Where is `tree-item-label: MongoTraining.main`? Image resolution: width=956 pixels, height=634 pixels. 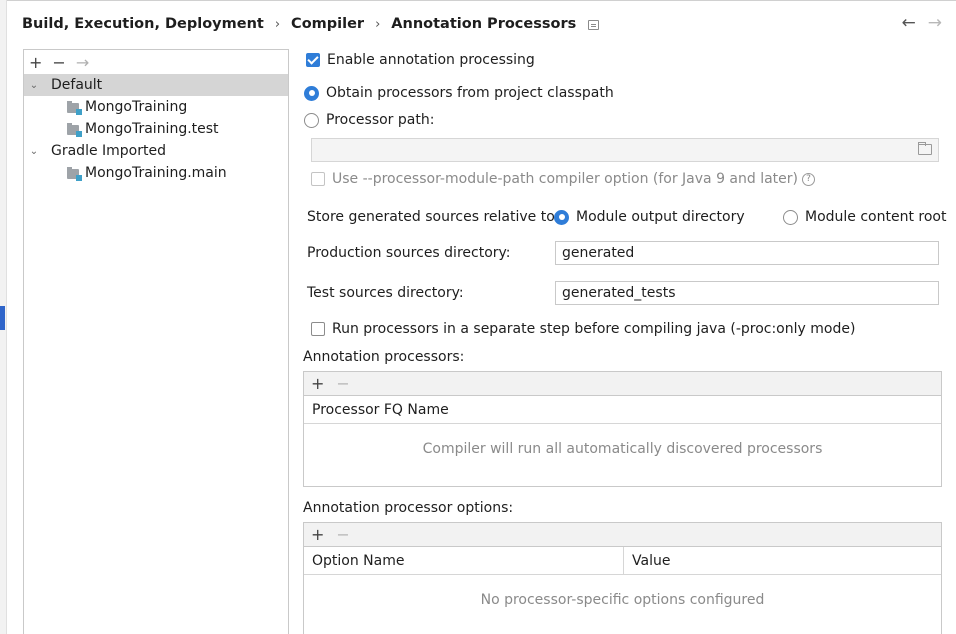 tree-item-label: MongoTraining.main is located at coordinates (156, 173).